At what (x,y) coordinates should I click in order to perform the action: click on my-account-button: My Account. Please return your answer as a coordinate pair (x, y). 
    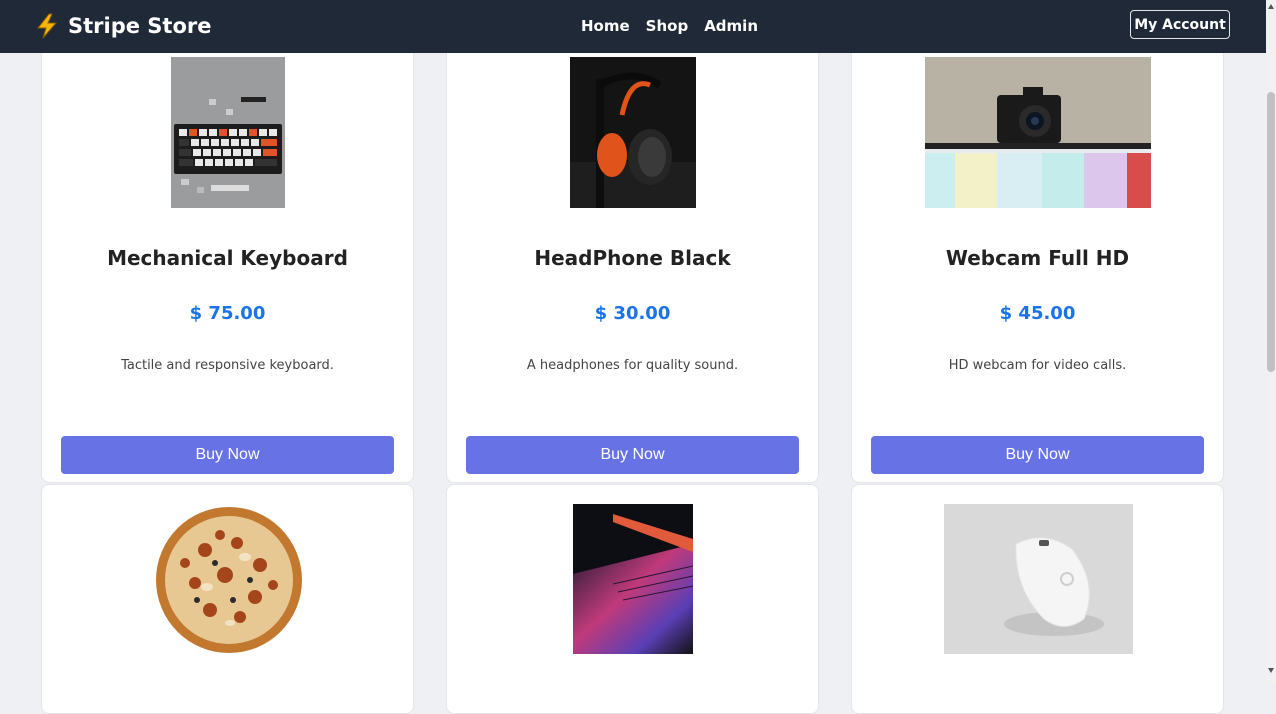
    Looking at the image, I should click on (1180, 24).